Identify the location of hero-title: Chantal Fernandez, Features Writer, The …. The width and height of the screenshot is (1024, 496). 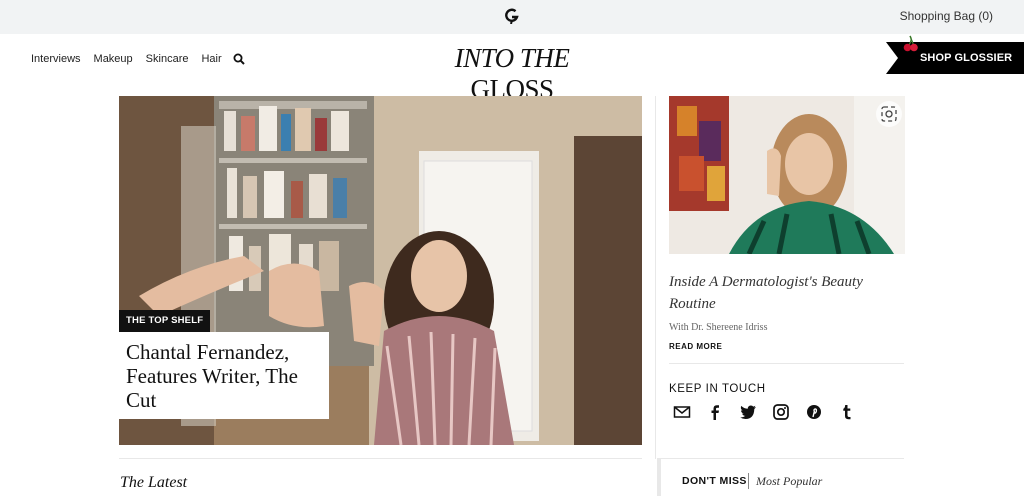
(226, 376).